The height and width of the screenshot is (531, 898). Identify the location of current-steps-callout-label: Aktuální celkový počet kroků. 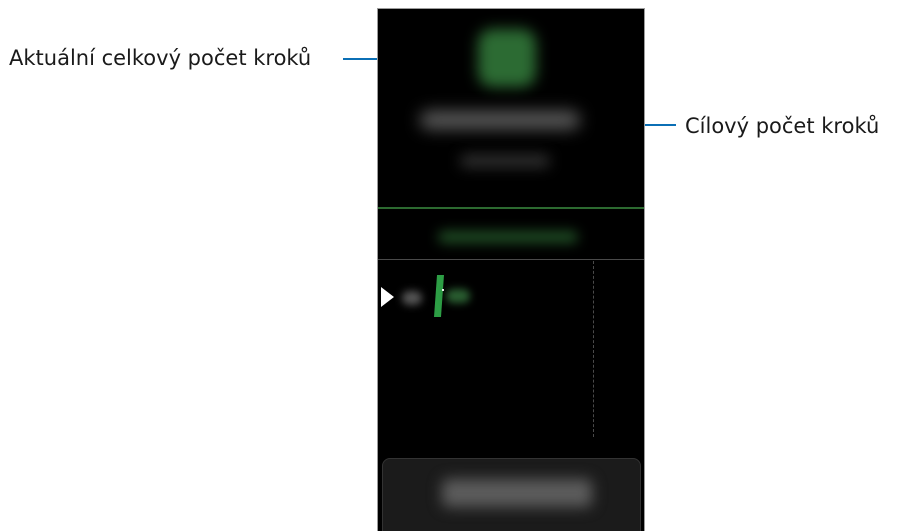
(160, 58).